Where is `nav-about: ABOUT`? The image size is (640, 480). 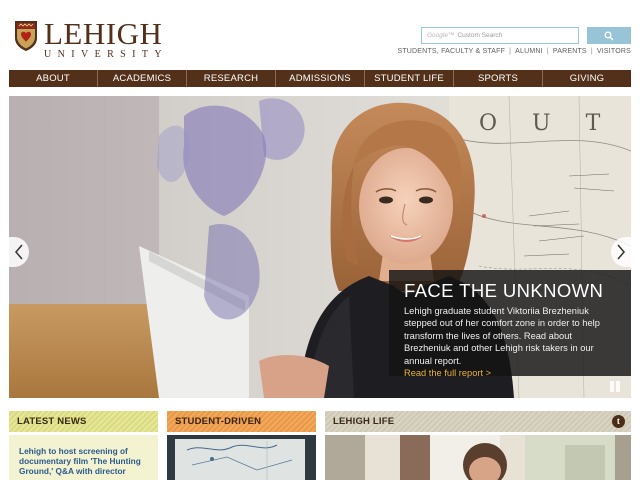 nav-about: ABOUT is located at coordinates (53, 78).